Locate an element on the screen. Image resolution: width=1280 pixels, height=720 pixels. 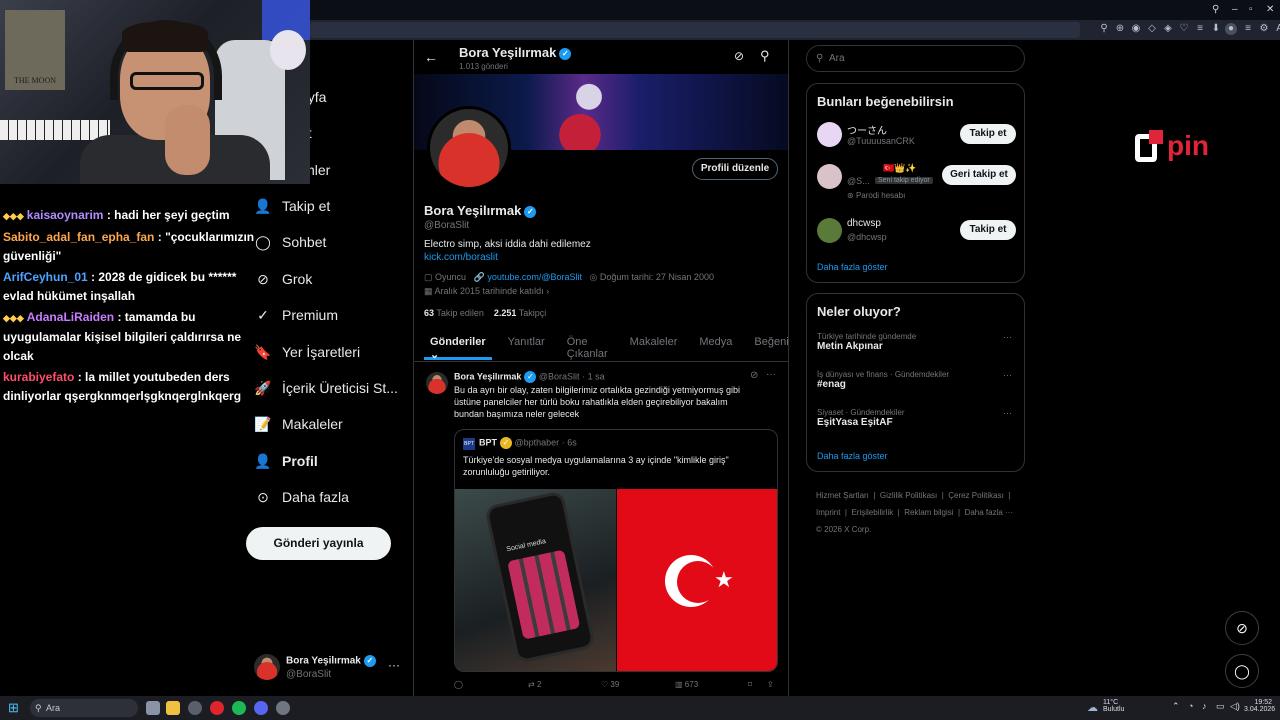
trend-item: Türkiye tarihinde gündemde Metin Akpınar is located at coordinates (866, 342).